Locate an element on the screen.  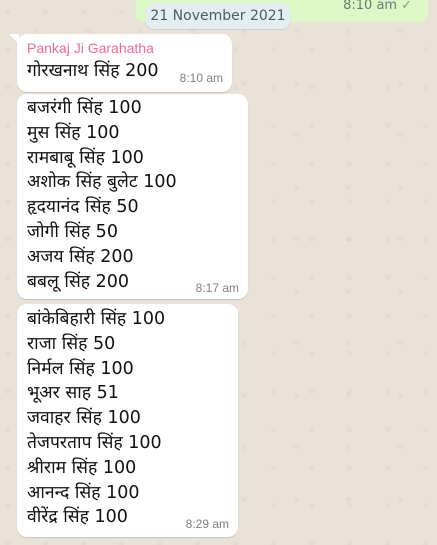
message-line: रामबाबू सिंह 100 is located at coordinates (85, 157).